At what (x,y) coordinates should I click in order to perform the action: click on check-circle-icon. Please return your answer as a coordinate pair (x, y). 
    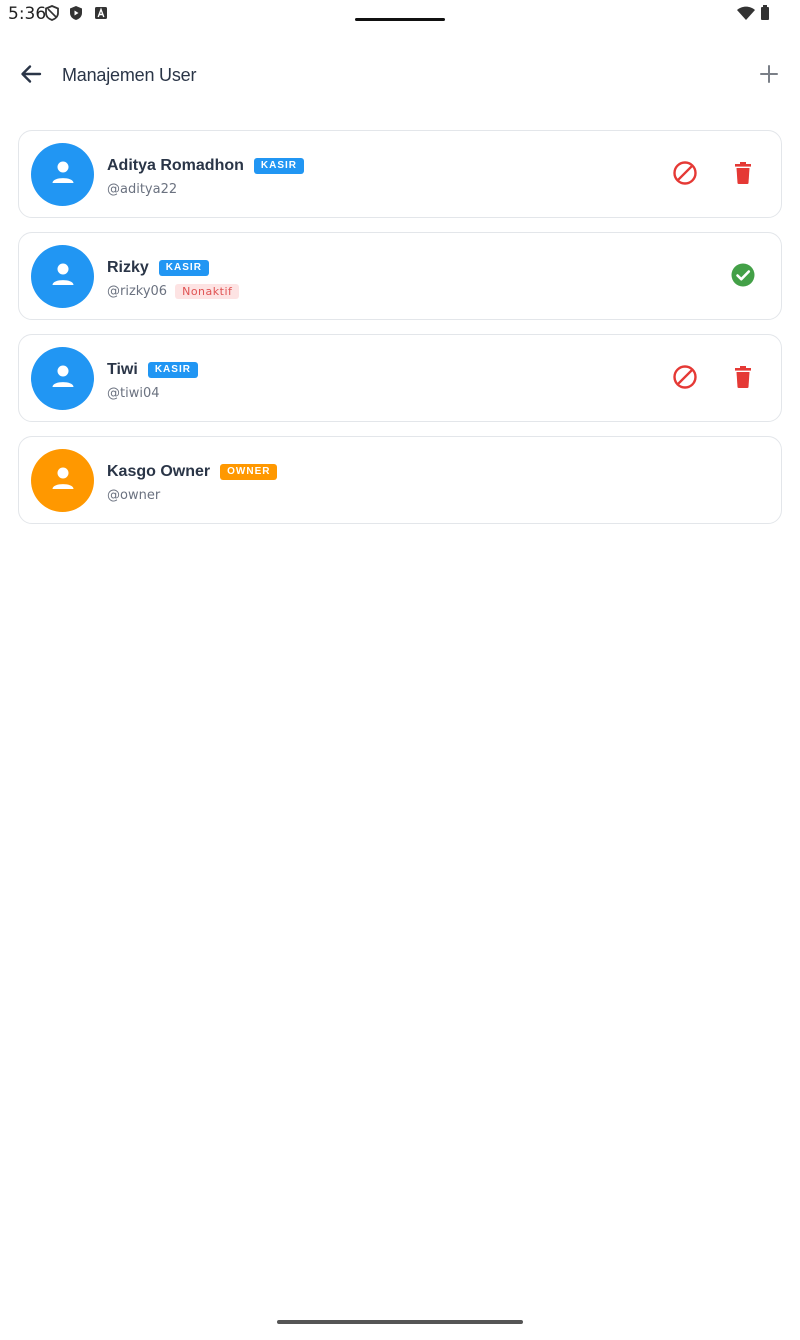
    Looking at the image, I should click on (743, 277).